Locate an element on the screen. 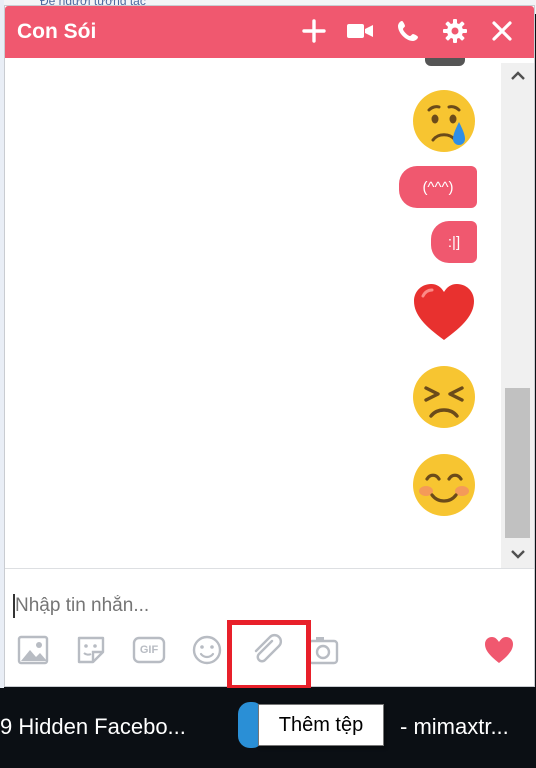 The image size is (536, 768). scroll-thumb is located at coordinates (517, 463).